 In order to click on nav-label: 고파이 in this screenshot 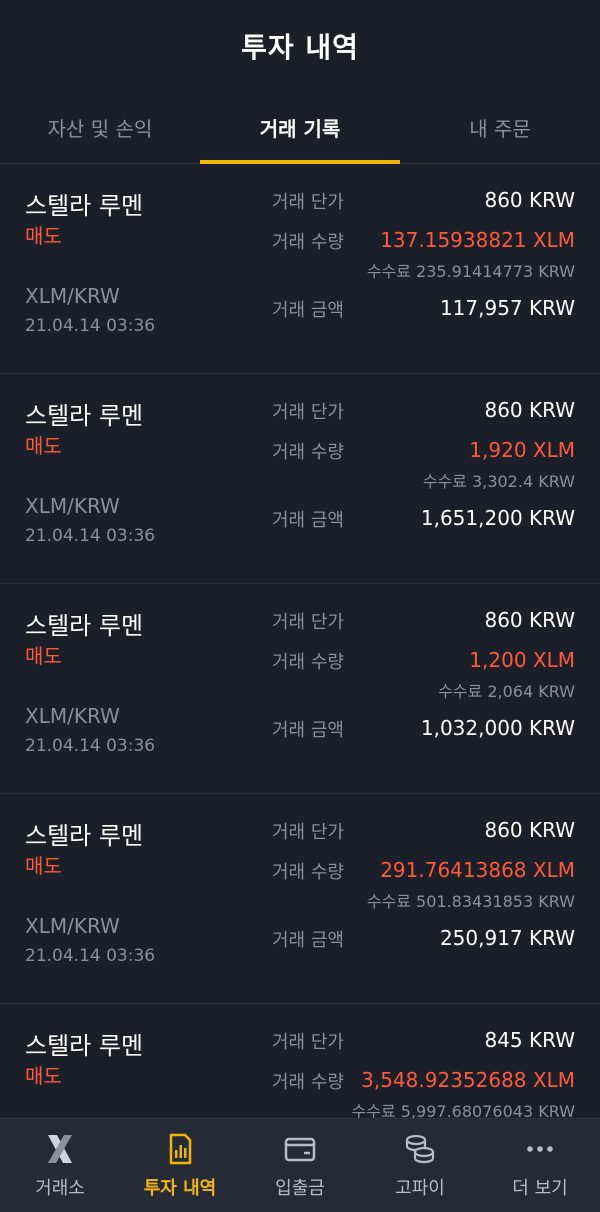, I will do `click(420, 1188)`.